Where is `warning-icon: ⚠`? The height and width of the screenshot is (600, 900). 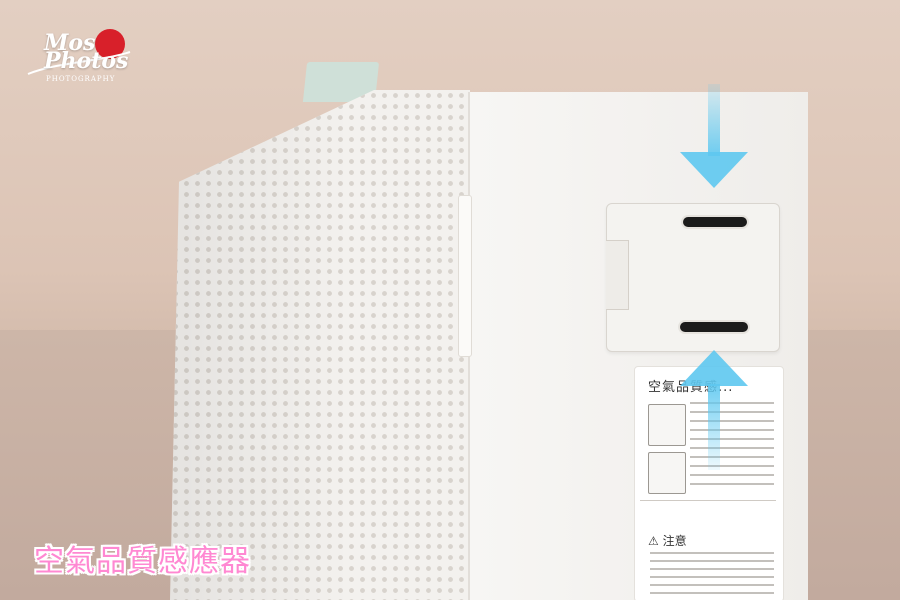 warning-icon: ⚠ is located at coordinates (653, 541).